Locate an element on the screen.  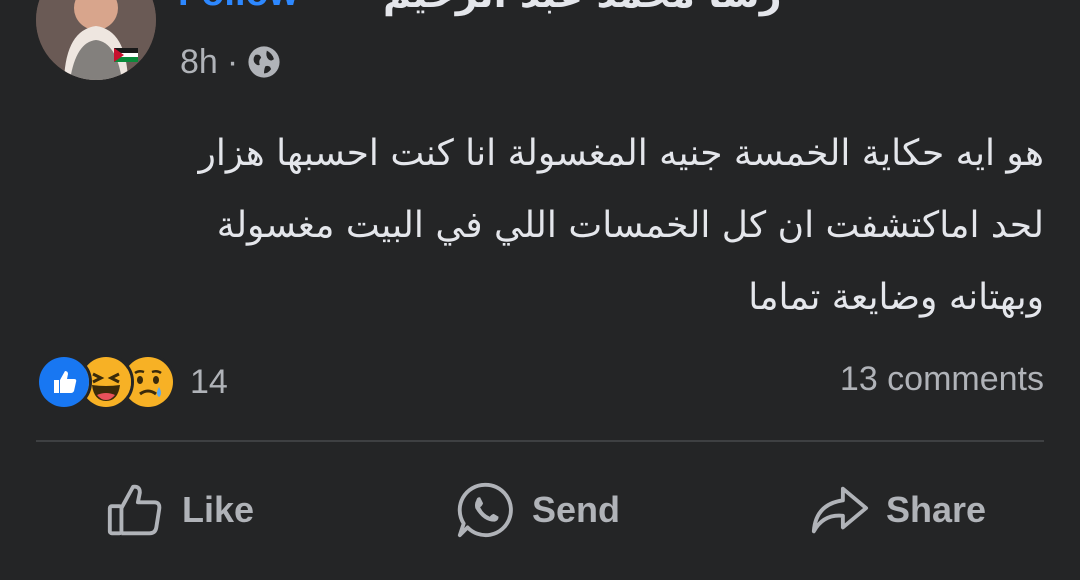
follow-button: Follow is located at coordinates (238, 7).